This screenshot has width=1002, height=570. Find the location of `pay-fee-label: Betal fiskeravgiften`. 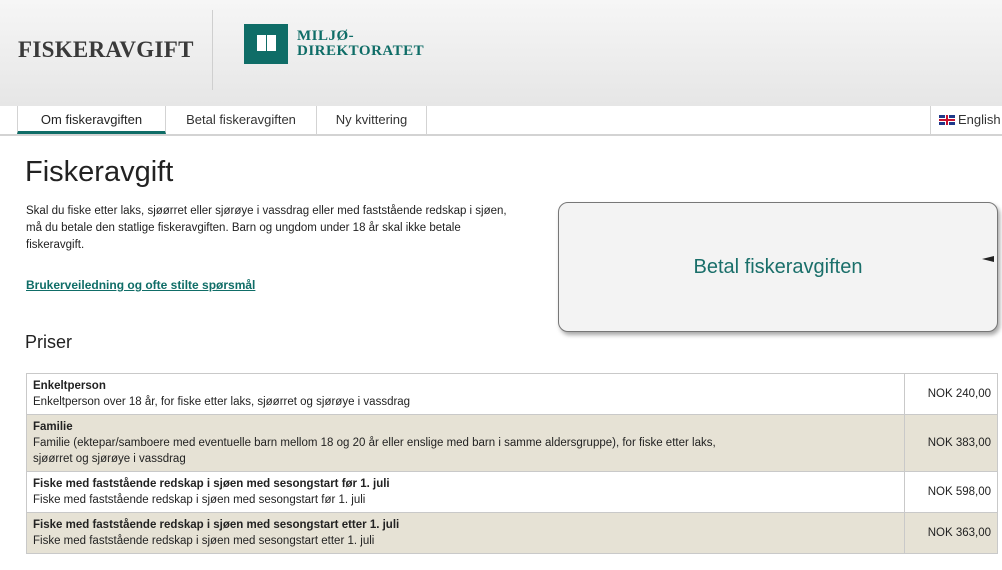

pay-fee-label: Betal fiskeravgiften is located at coordinates (778, 266).